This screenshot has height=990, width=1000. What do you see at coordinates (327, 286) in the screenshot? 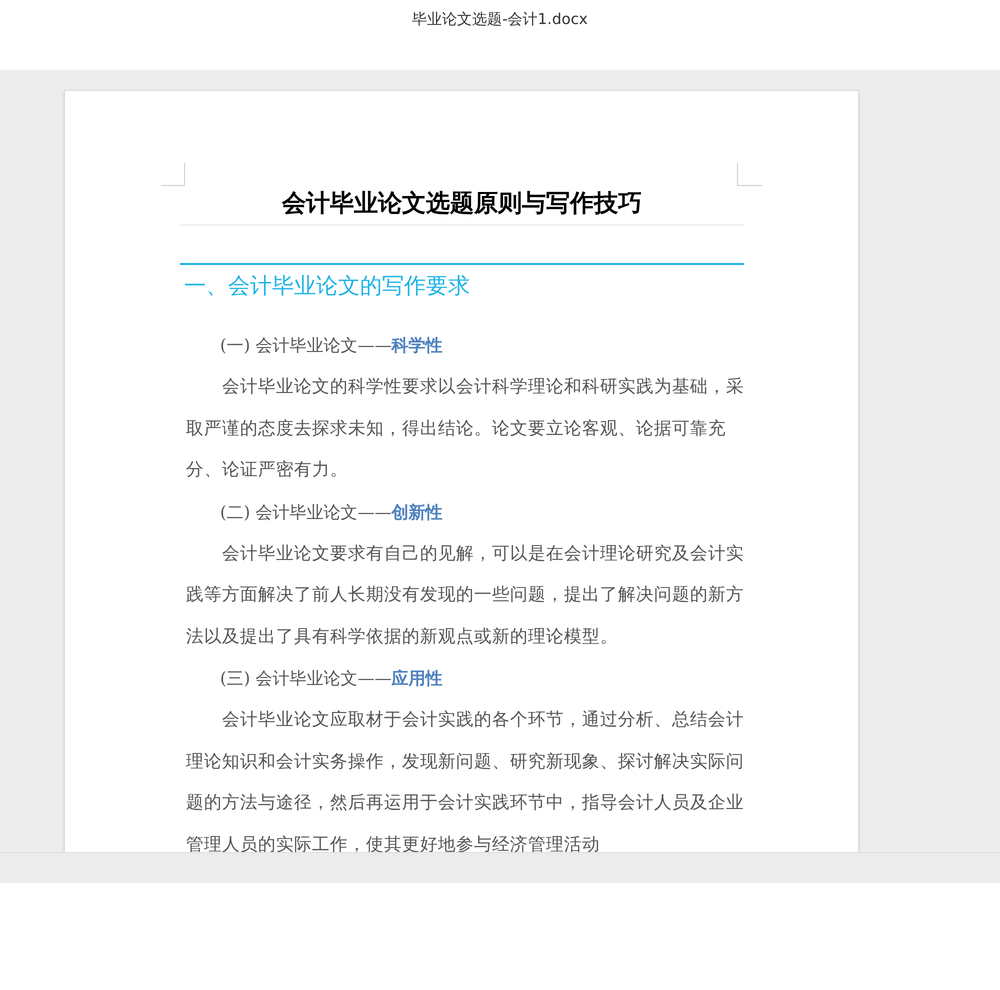
I see `section-heading: 一、会计毕业论文的写作要求` at bounding box center [327, 286].